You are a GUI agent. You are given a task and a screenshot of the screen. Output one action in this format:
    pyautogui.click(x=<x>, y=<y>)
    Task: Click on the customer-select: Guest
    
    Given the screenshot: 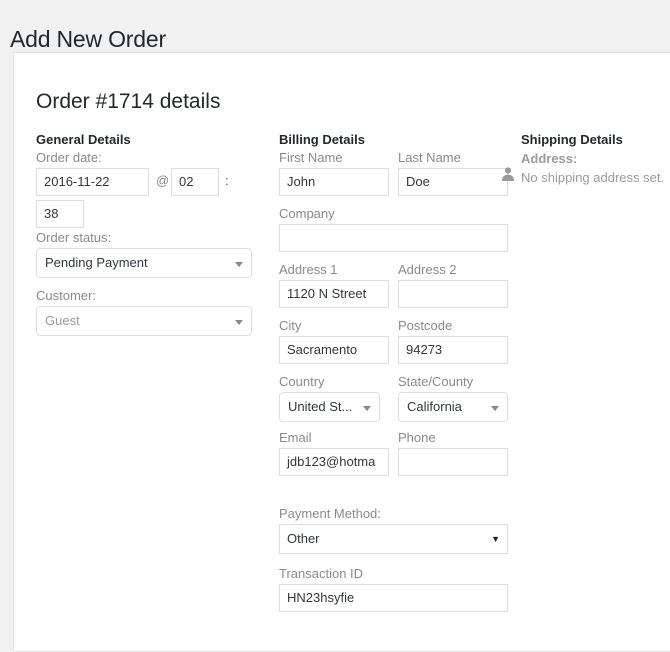 What is the action you would take?
    pyautogui.click(x=144, y=321)
    